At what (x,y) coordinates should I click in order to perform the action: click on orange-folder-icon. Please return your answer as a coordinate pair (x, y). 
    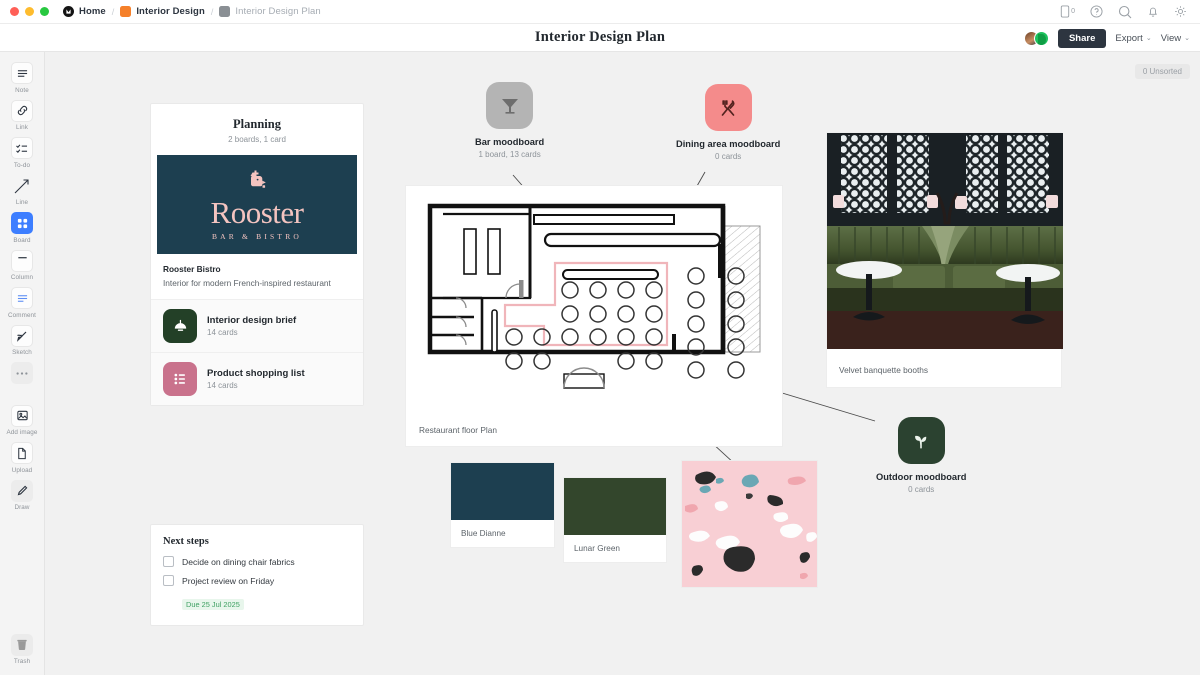
    Looking at the image, I should click on (126, 11).